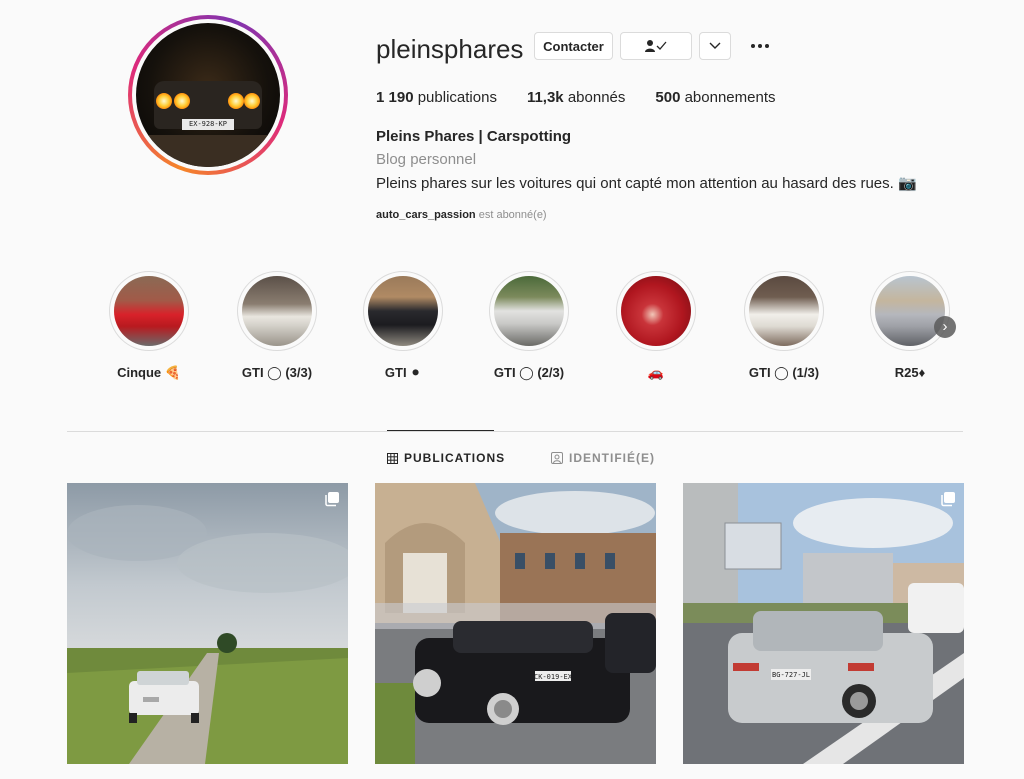 The height and width of the screenshot is (779, 1024). I want to click on person-check-icon, so click(656, 46).